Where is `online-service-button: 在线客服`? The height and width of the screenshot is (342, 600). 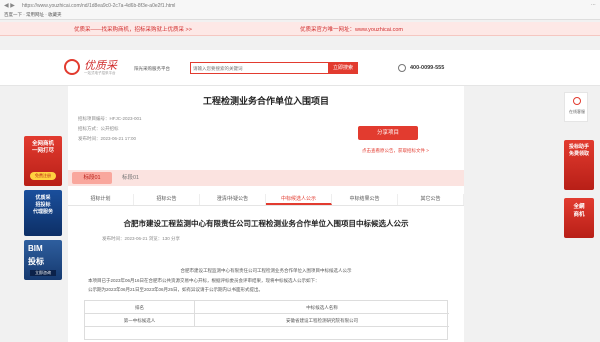 online-service-button: 在线客服 is located at coordinates (576, 107).